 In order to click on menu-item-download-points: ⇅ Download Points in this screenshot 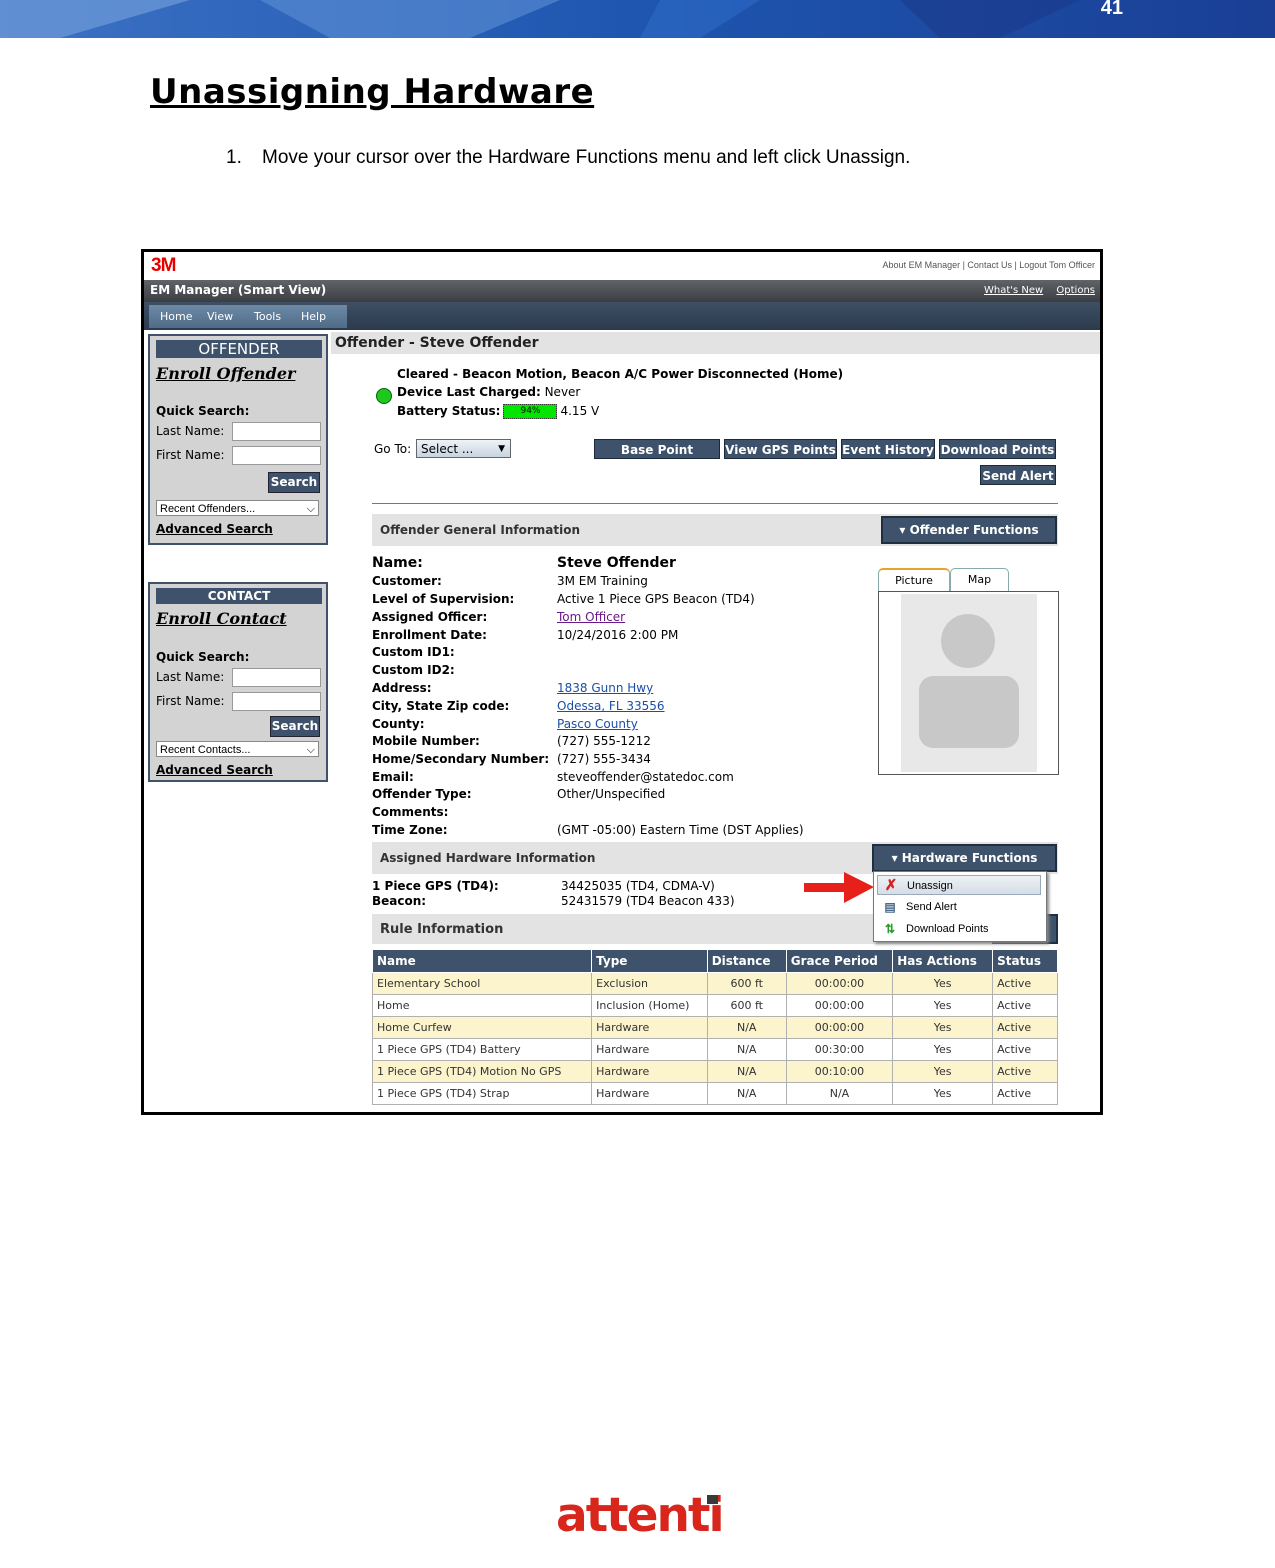, I will do `click(959, 929)`.